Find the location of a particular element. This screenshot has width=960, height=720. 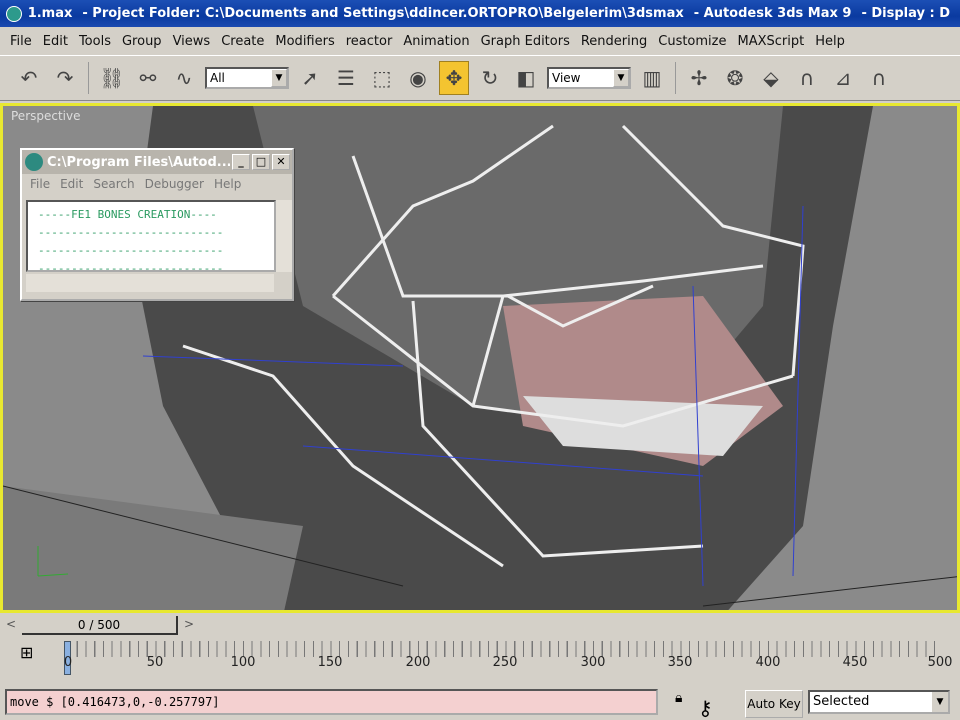

dialog-menu-file: File is located at coordinates (40, 184).